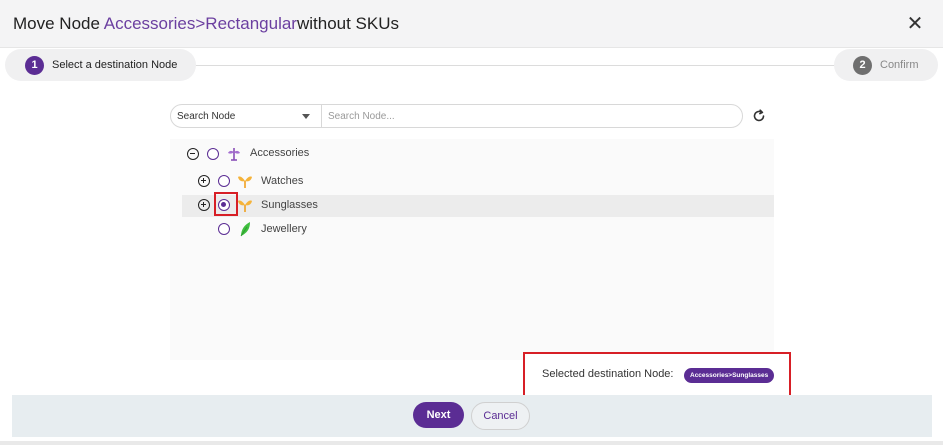 The width and height of the screenshot is (943, 445). What do you see at coordinates (515, 65) in the screenshot?
I see `stepper-line` at bounding box center [515, 65].